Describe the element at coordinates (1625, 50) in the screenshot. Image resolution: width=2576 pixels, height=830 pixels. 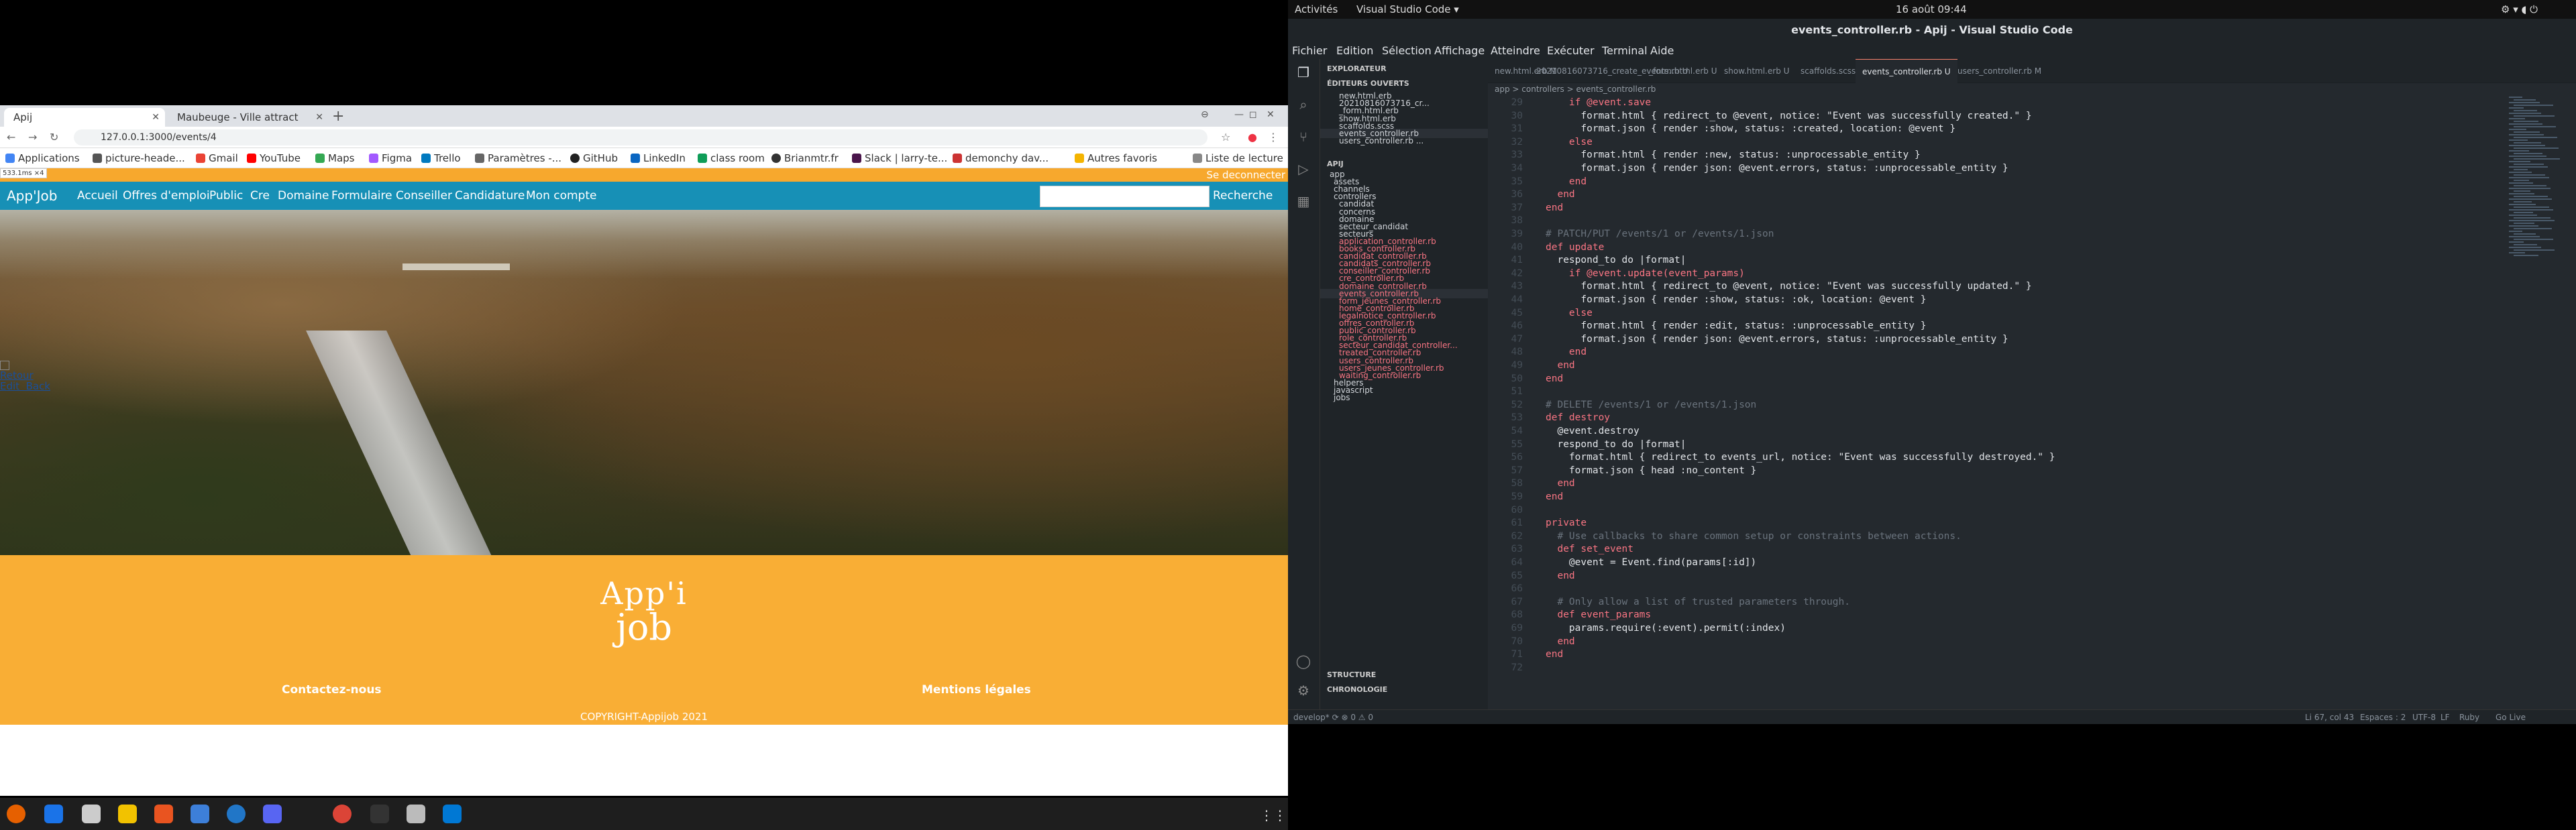
I see `menu-item: Terminal` at that location.